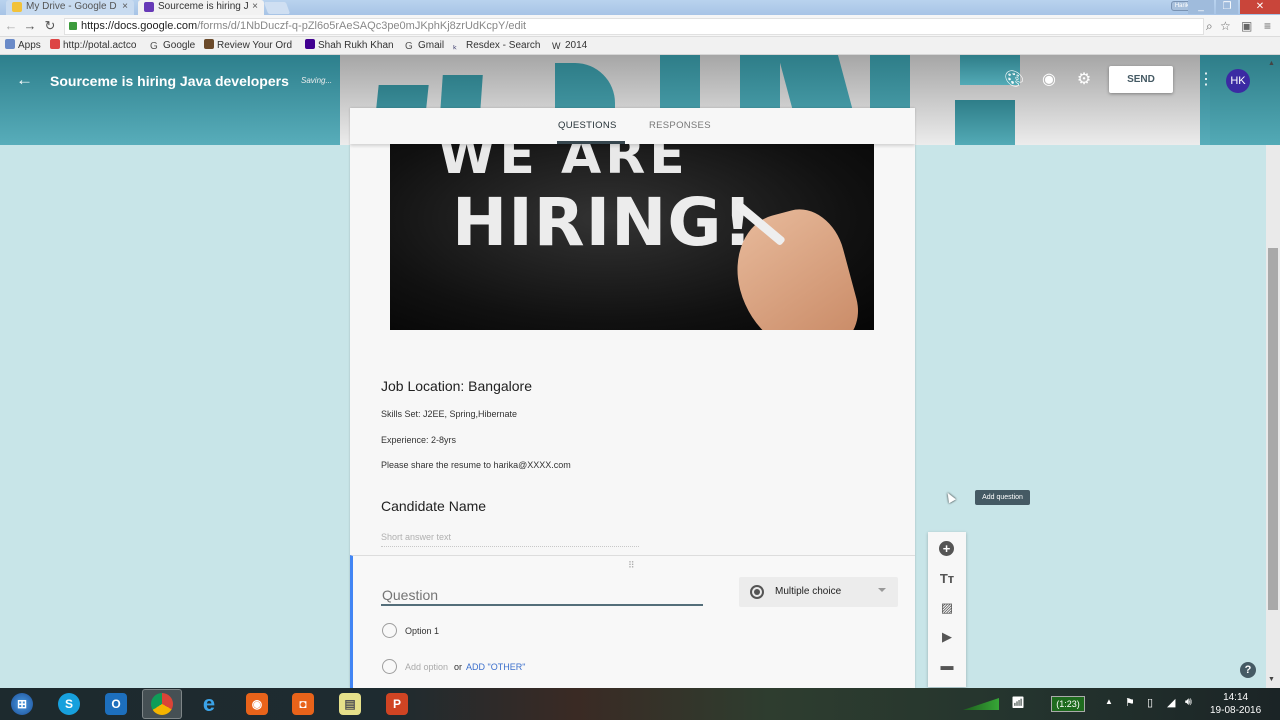  I want to click on bookmark-star-icon: ☆, so click(1225, 26).